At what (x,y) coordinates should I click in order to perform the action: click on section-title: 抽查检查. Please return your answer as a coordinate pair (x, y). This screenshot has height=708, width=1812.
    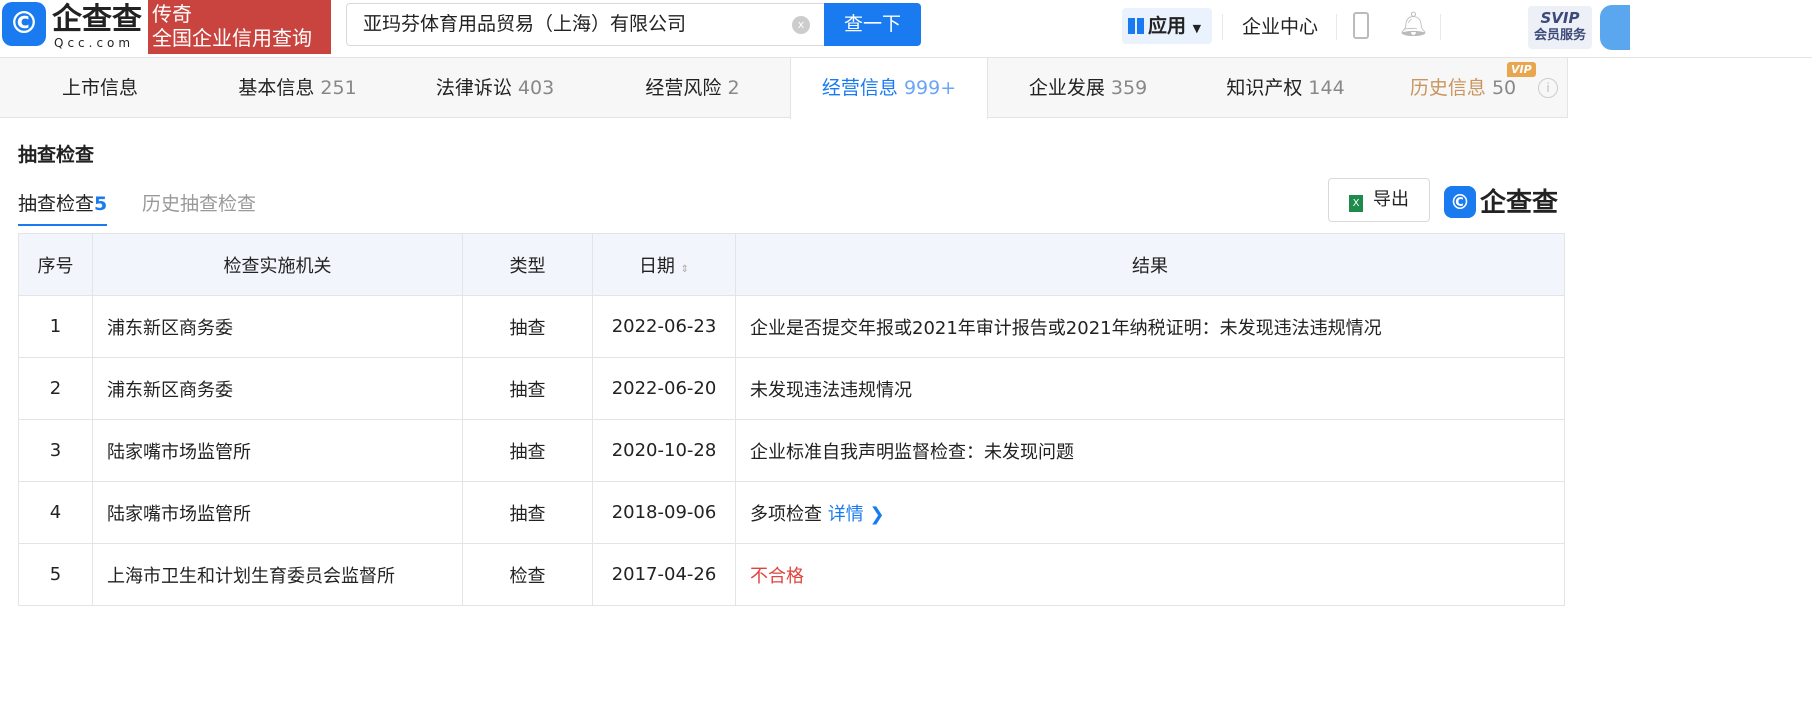
    Looking at the image, I should click on (56, 155).